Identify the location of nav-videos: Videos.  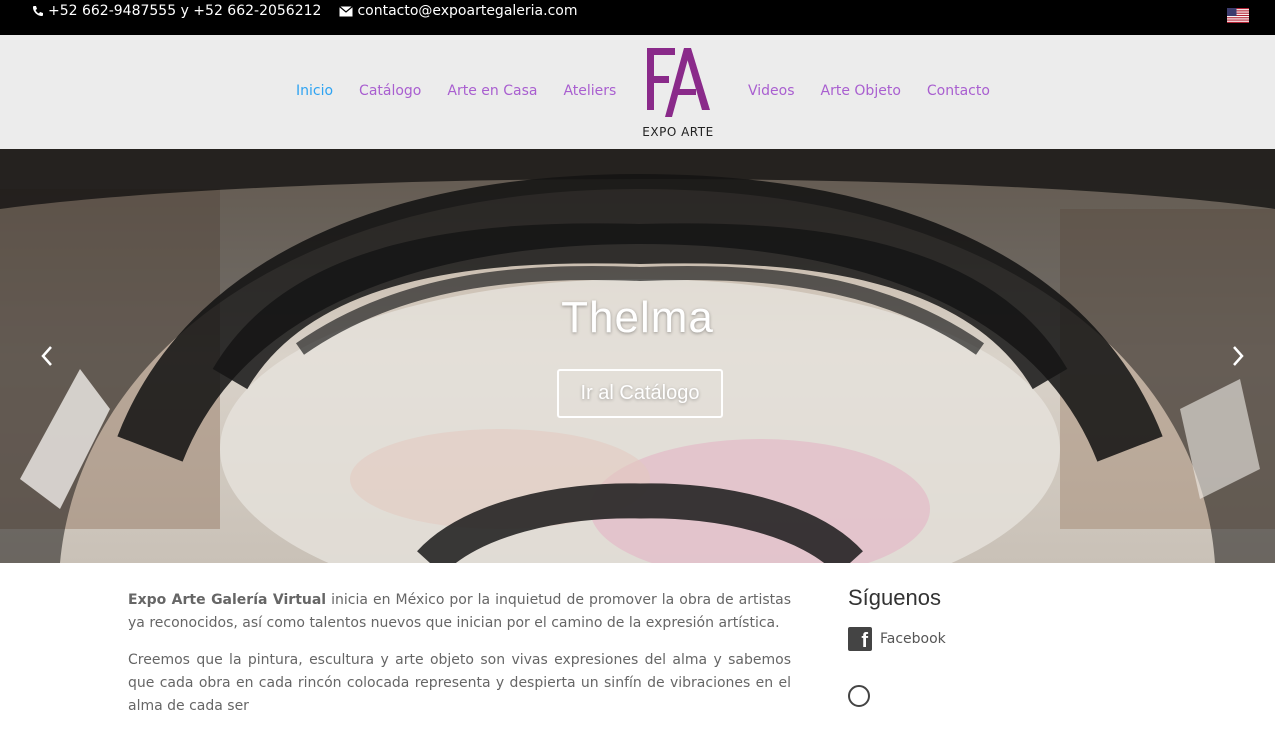
(771, 91).